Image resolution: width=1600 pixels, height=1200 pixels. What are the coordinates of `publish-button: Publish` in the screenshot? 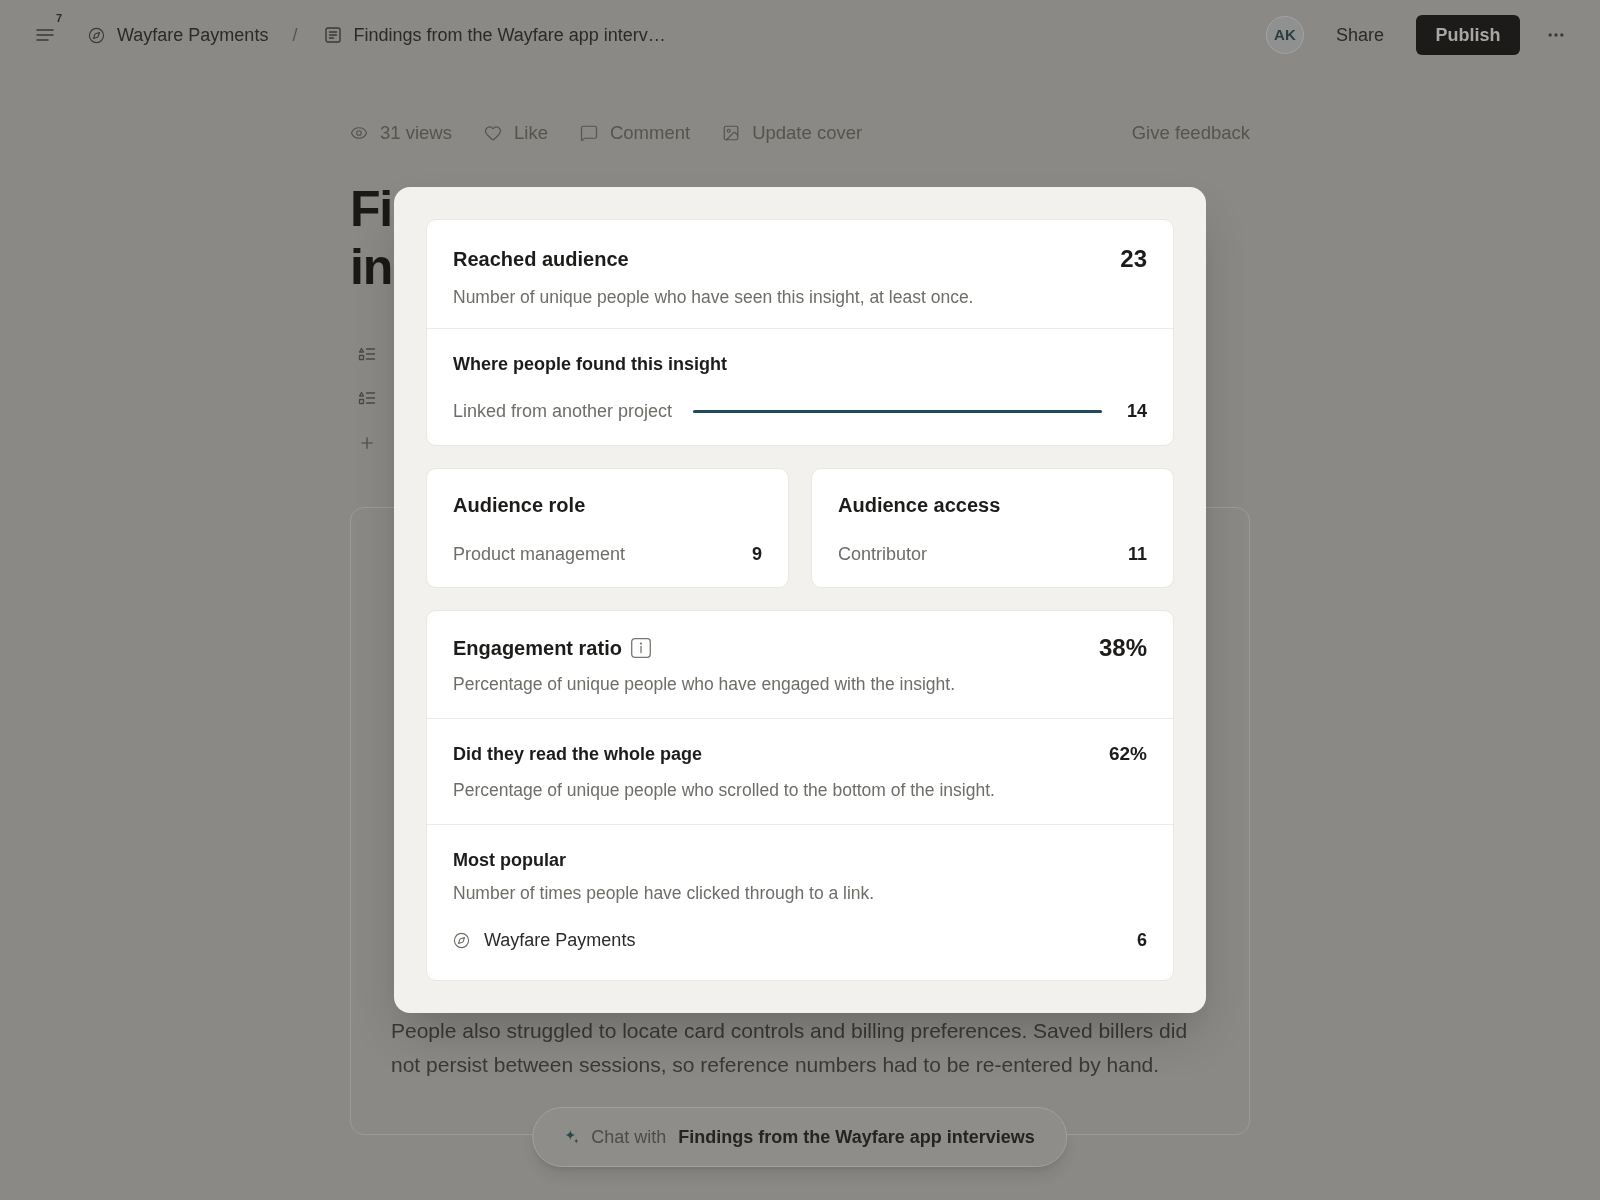 It's located at (1468, 35).